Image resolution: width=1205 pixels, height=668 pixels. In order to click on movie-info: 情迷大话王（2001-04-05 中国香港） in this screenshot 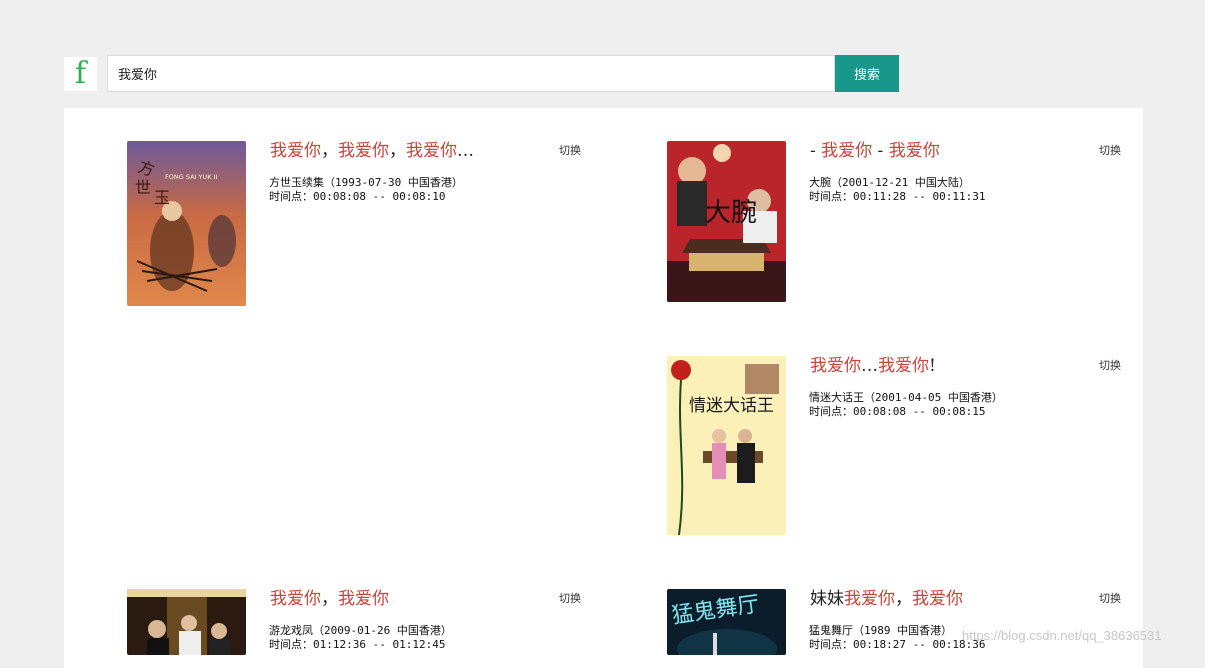, I will do `click(906, 397)`.